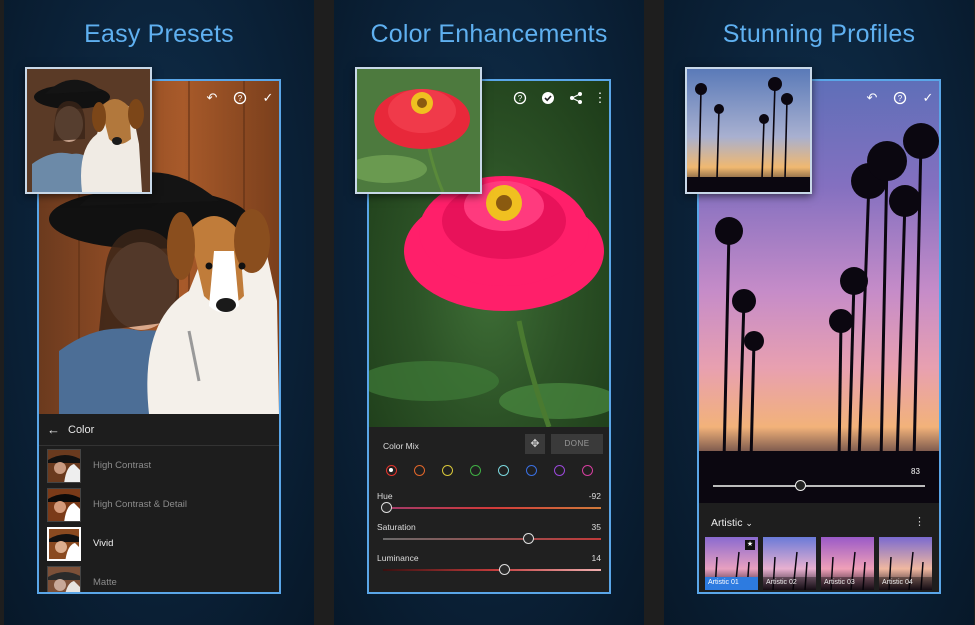 This screenshot has height=625, width=975. What do you see at coordinates (800, 485) in the screenshot?
I see `profile-amount-slider-handle` at bounding box center [800, 485].